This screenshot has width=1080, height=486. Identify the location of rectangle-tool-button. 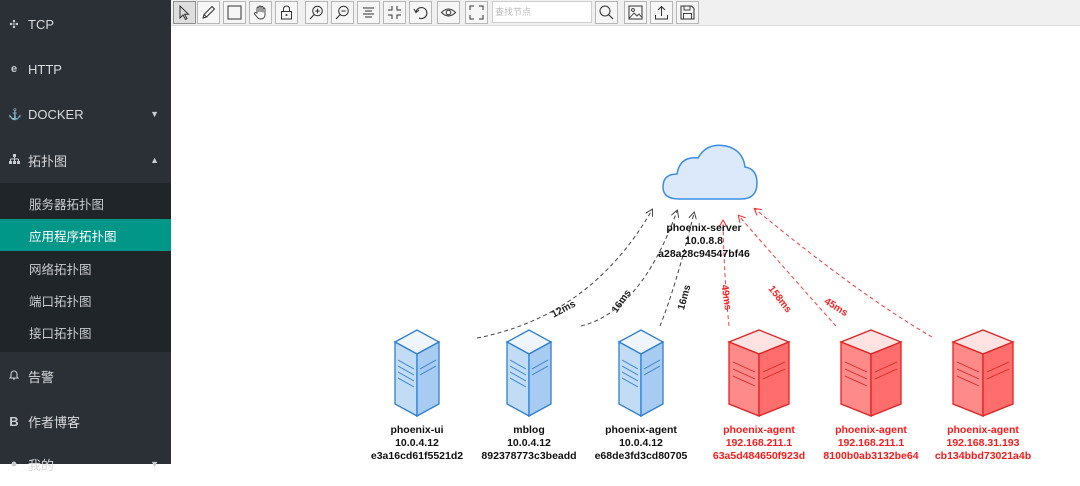
(234, 12).